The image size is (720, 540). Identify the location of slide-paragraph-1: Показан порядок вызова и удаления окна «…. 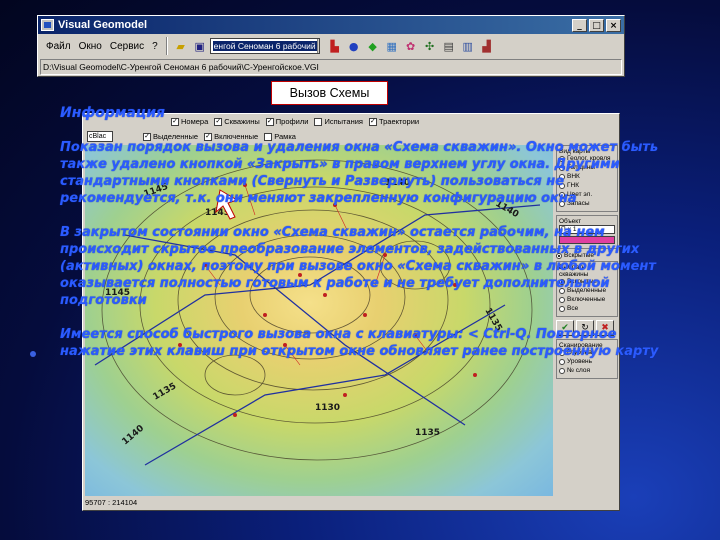
(359, 173).